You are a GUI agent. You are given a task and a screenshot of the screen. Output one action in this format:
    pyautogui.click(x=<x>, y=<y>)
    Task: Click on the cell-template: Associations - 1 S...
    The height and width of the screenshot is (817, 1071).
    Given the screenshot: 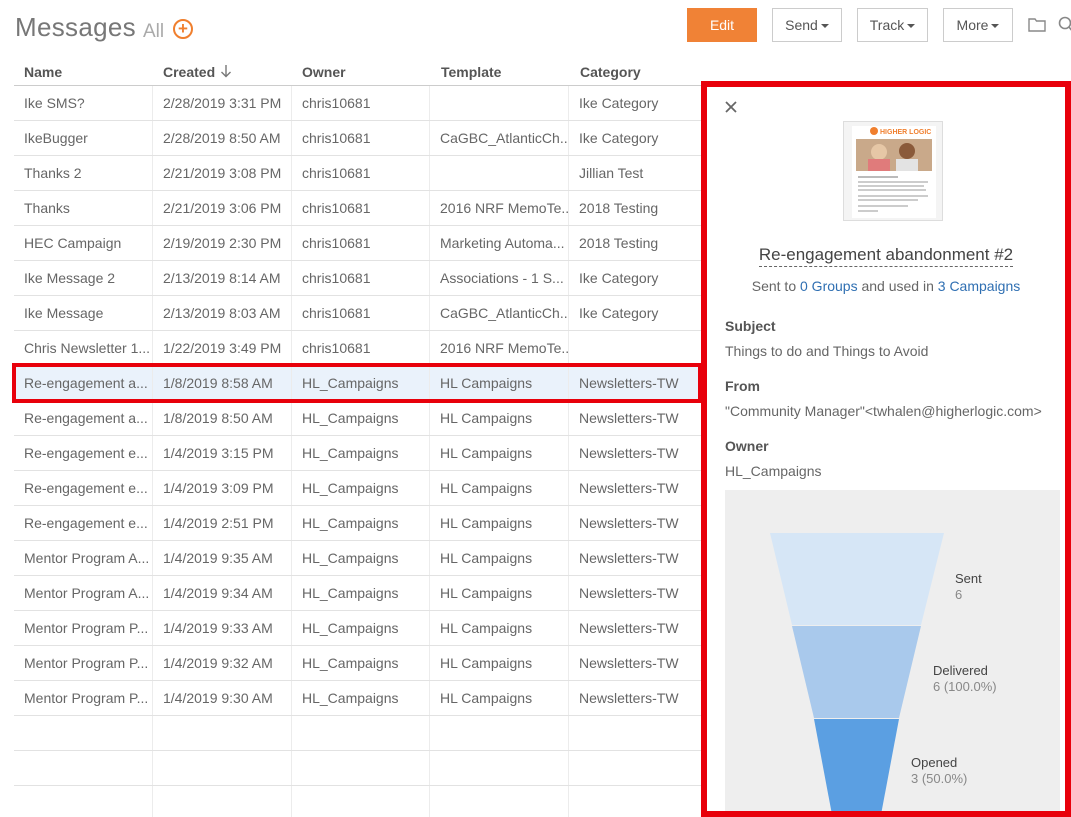 What is the action you would take?
    pyautogui.click(x=499, y=278)
    